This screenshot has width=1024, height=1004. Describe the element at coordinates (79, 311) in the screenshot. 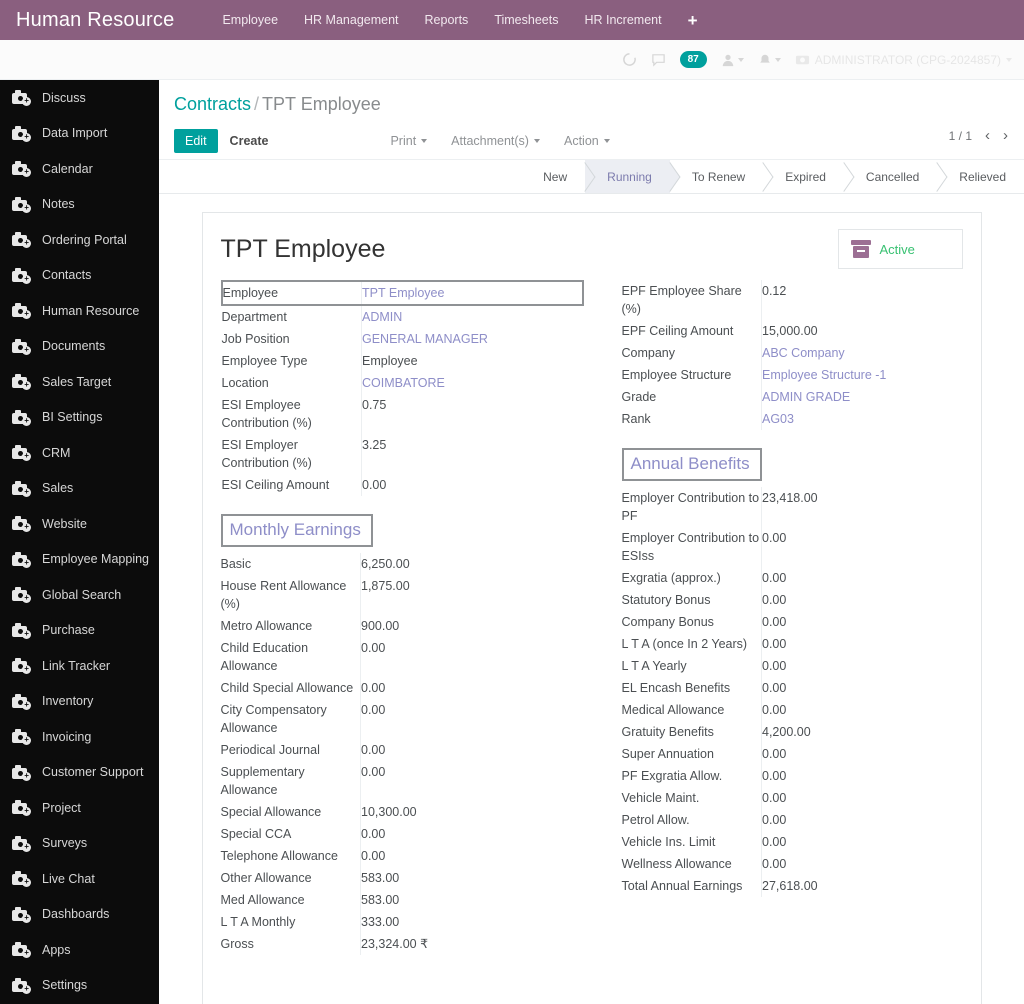

I see `sidebar-item-human-resource: + Human Resource` at that location.